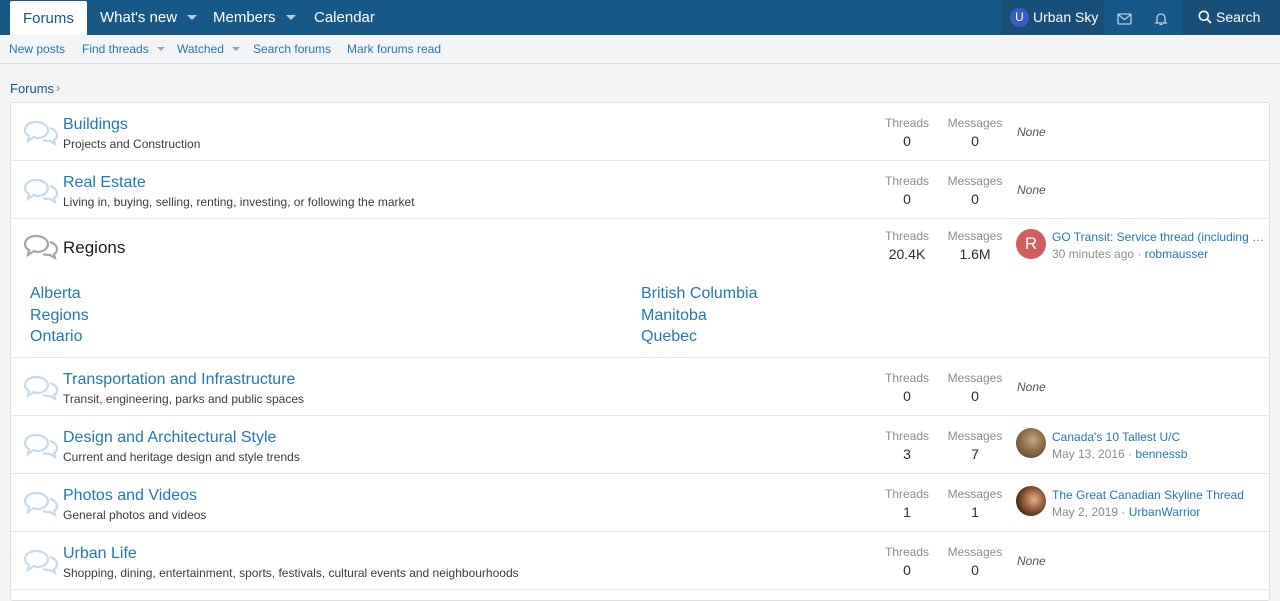 This screenshot has width=1280, height=601. What do you see at coordinates (1176, 254) in the screenshot?
I see `last-post-user: robmausser` at bounding box center [1176, 254].